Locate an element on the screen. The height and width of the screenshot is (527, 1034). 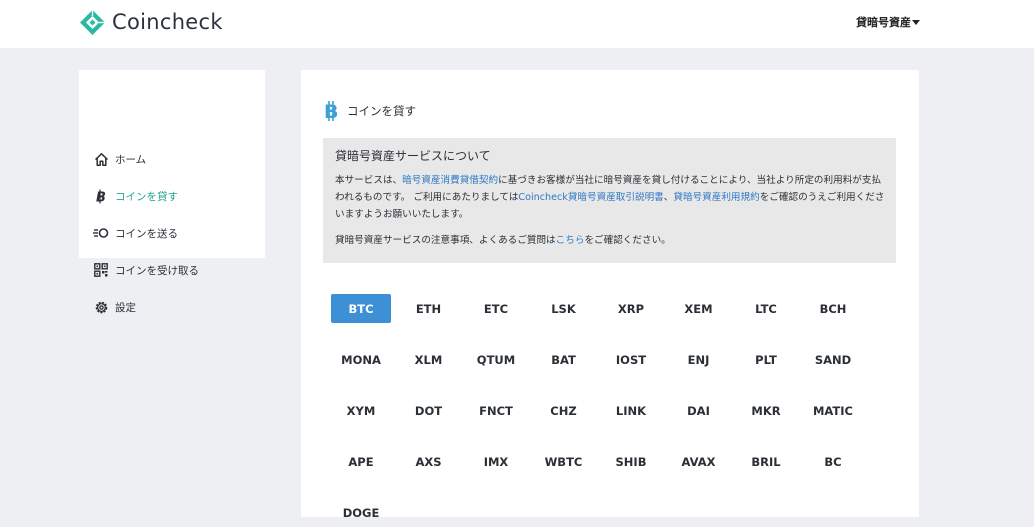
sidebar-item-send-coins: コインを送る is located at coordinates (135, 233).